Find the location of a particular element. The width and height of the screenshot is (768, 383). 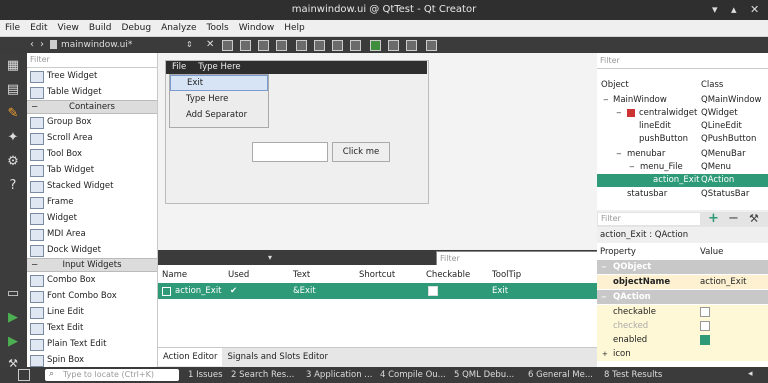

layout-splitter-h-icon is located at coordinates (337, 45).